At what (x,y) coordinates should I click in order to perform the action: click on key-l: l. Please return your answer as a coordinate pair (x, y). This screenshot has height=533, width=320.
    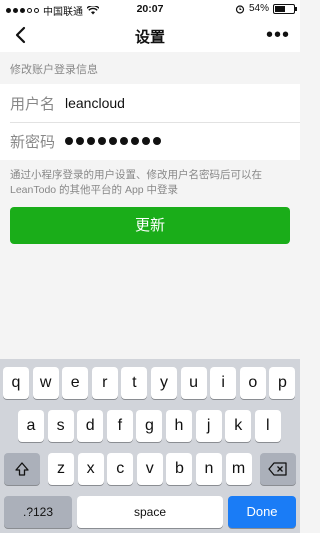
    Looking at the image, I should click on (267, 426).